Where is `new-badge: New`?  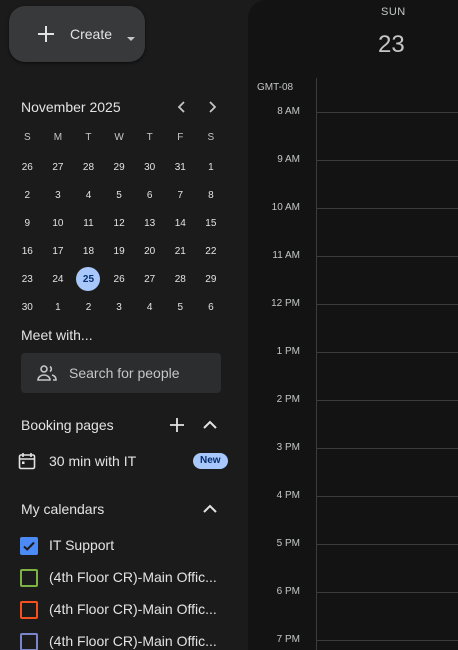 new-badge: New is located at coordinates (210, 461).